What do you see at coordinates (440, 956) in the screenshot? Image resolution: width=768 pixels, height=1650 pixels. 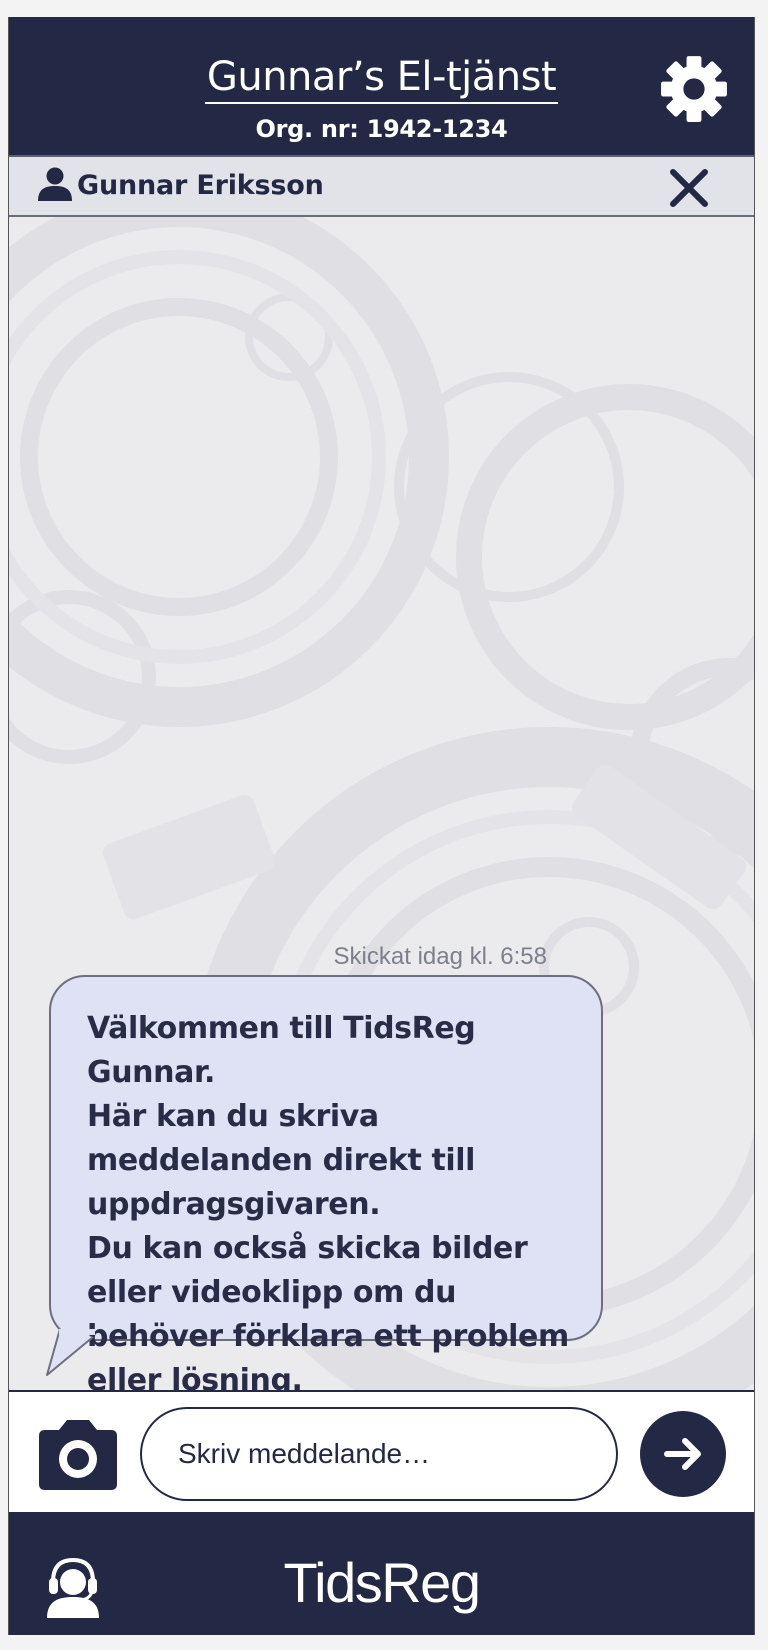 I see `message-timestamp: Skickat idag kl. 6:58` at bounding box center [440, 956].